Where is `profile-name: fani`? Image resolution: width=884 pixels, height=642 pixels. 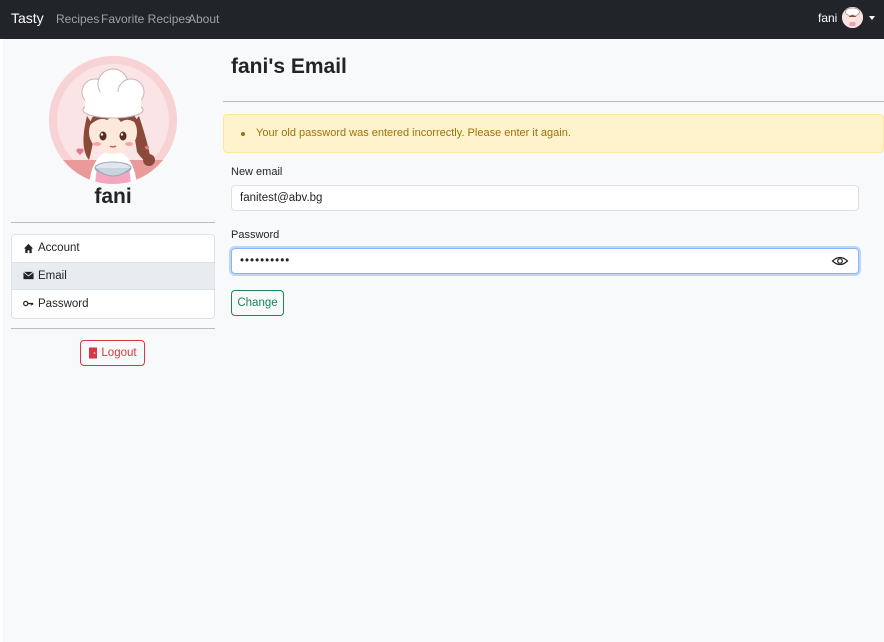 profile-name: fani is located at coordinates (113, 196).